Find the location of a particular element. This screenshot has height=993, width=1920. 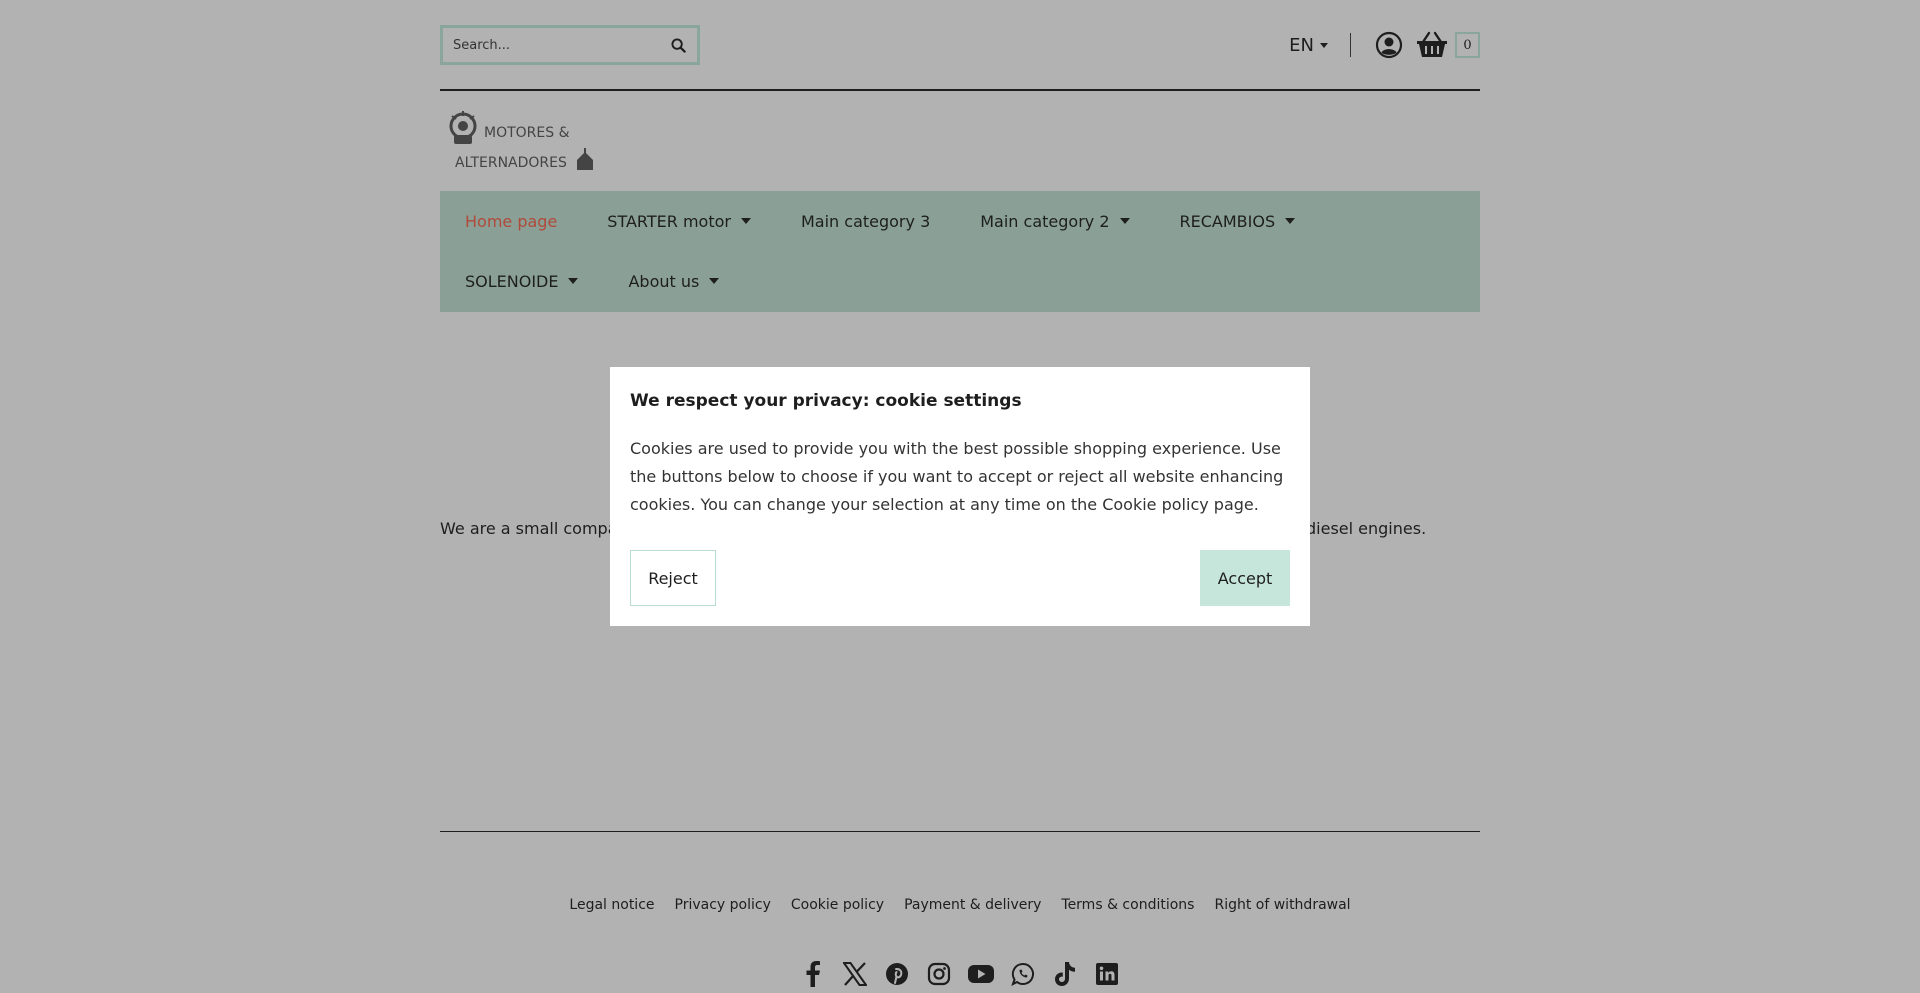

nav-item-label: Main category 2 is located at coordinates (1045, 221).